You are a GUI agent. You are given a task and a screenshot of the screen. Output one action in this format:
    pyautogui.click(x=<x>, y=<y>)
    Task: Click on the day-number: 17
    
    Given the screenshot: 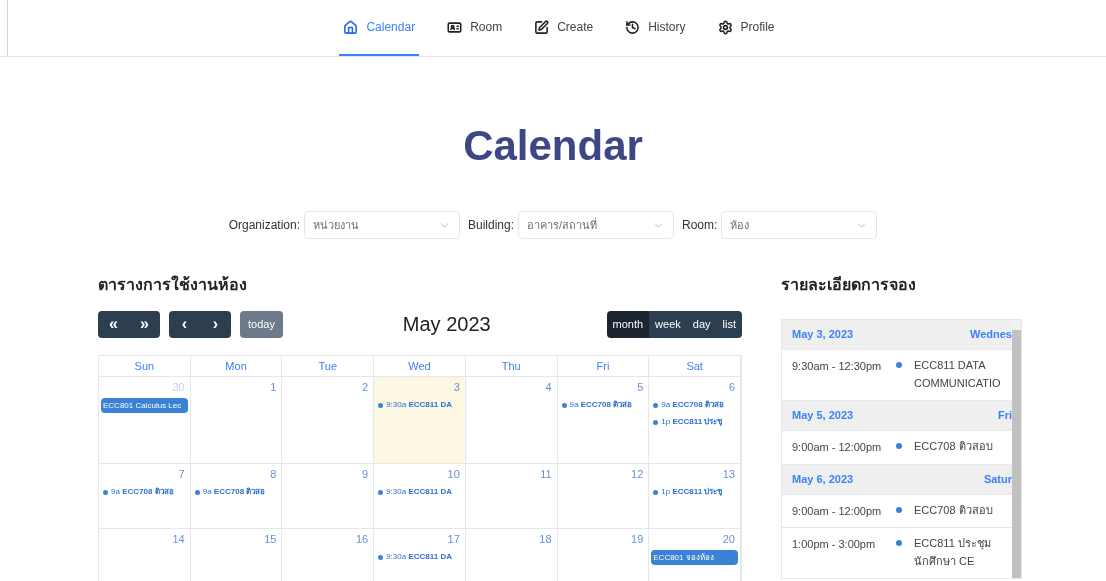 What is the action you would take?
    pyautogui.click(x=453, y=539)
    